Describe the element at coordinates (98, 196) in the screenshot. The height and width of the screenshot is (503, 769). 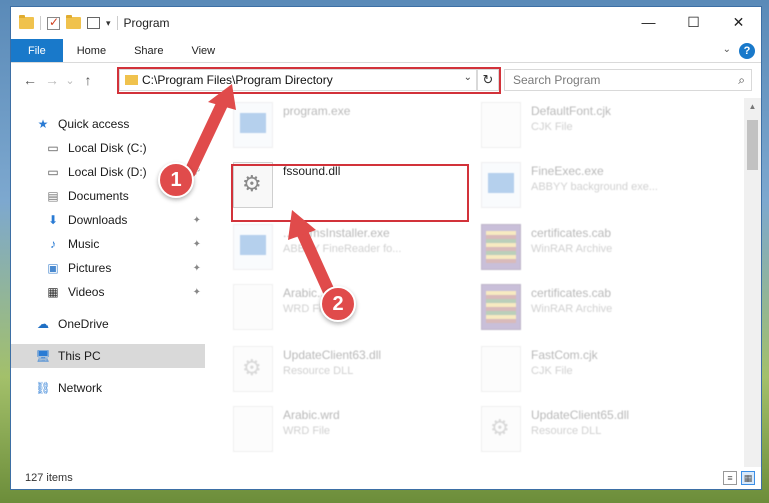
I see `sidebar-item-label: Documents` at that location.